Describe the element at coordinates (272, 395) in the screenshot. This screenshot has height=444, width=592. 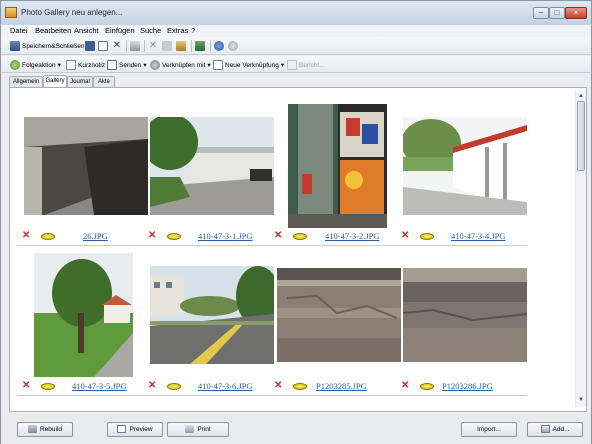
I see `row-divider` at that location.